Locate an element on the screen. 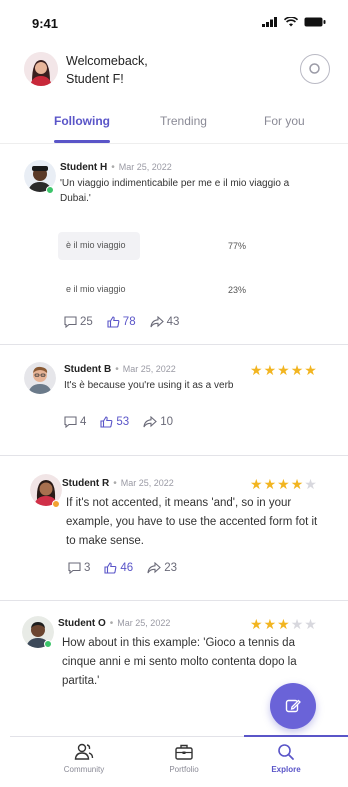  share-button: 10 is located at coordinates (158, 422).